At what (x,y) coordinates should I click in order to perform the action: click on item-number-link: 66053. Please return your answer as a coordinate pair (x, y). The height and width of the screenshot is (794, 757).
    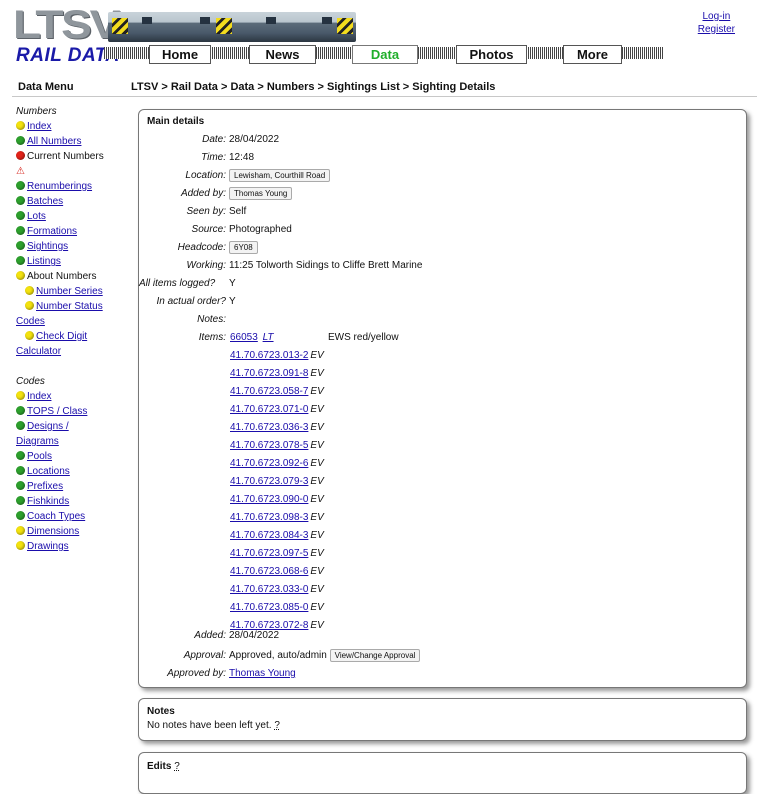
    Looking at the image, I should click on (244, 337).